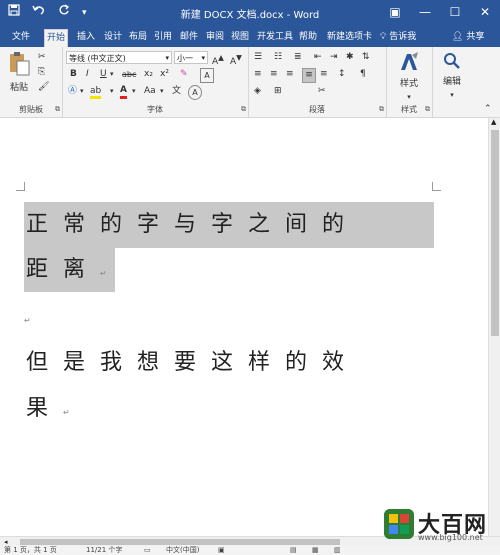 This screenshot has width=500, height=555. I want to click on close-icon: ✕, so click(485, 13).